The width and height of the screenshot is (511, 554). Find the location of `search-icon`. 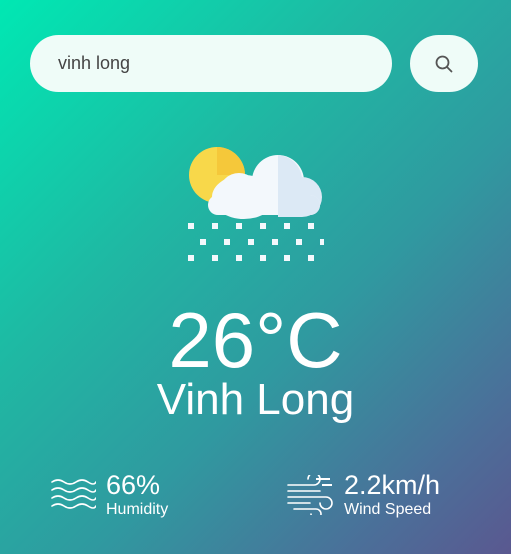

search-icon is located at coordinates (444, 63).